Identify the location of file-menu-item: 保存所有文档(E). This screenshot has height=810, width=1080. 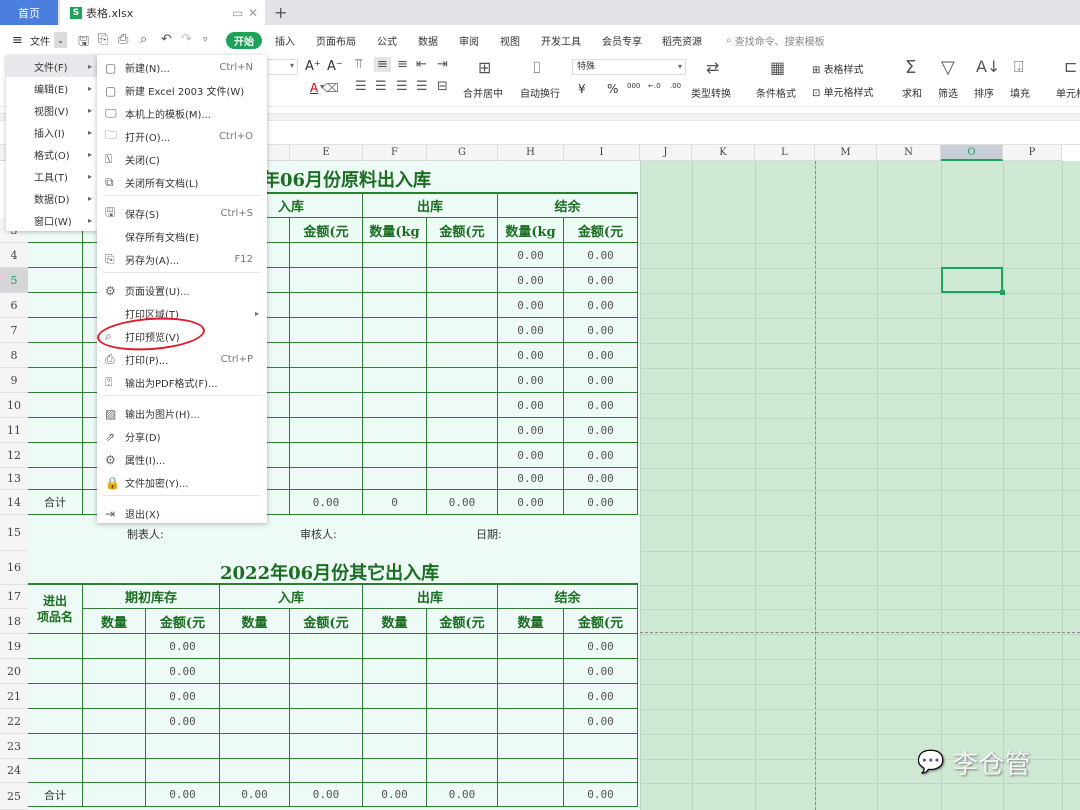
(182, 236).